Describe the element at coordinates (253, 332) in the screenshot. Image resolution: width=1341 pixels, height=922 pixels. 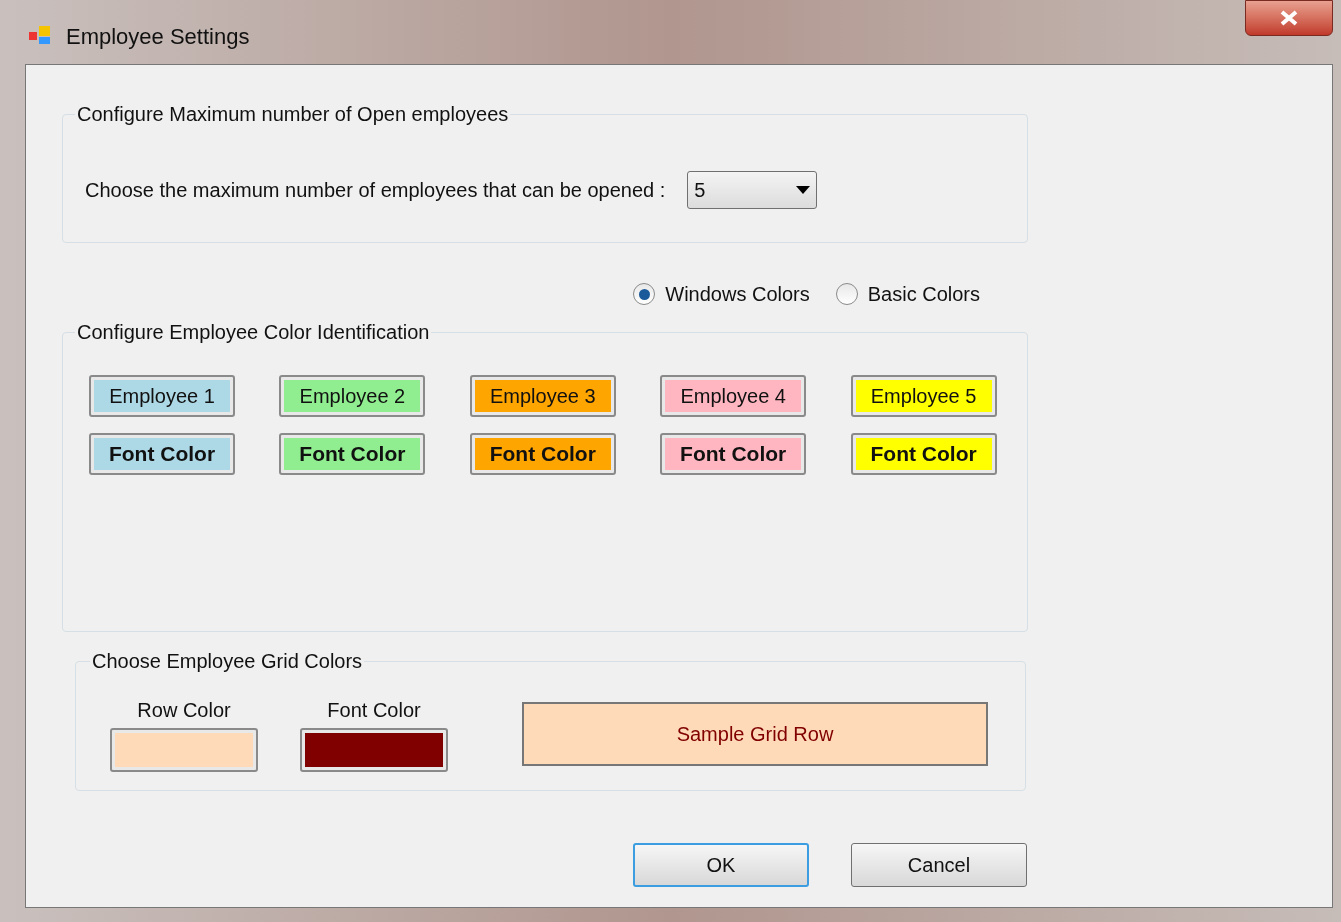
I see `group-title: Configure Employee Color Identification` at that location.